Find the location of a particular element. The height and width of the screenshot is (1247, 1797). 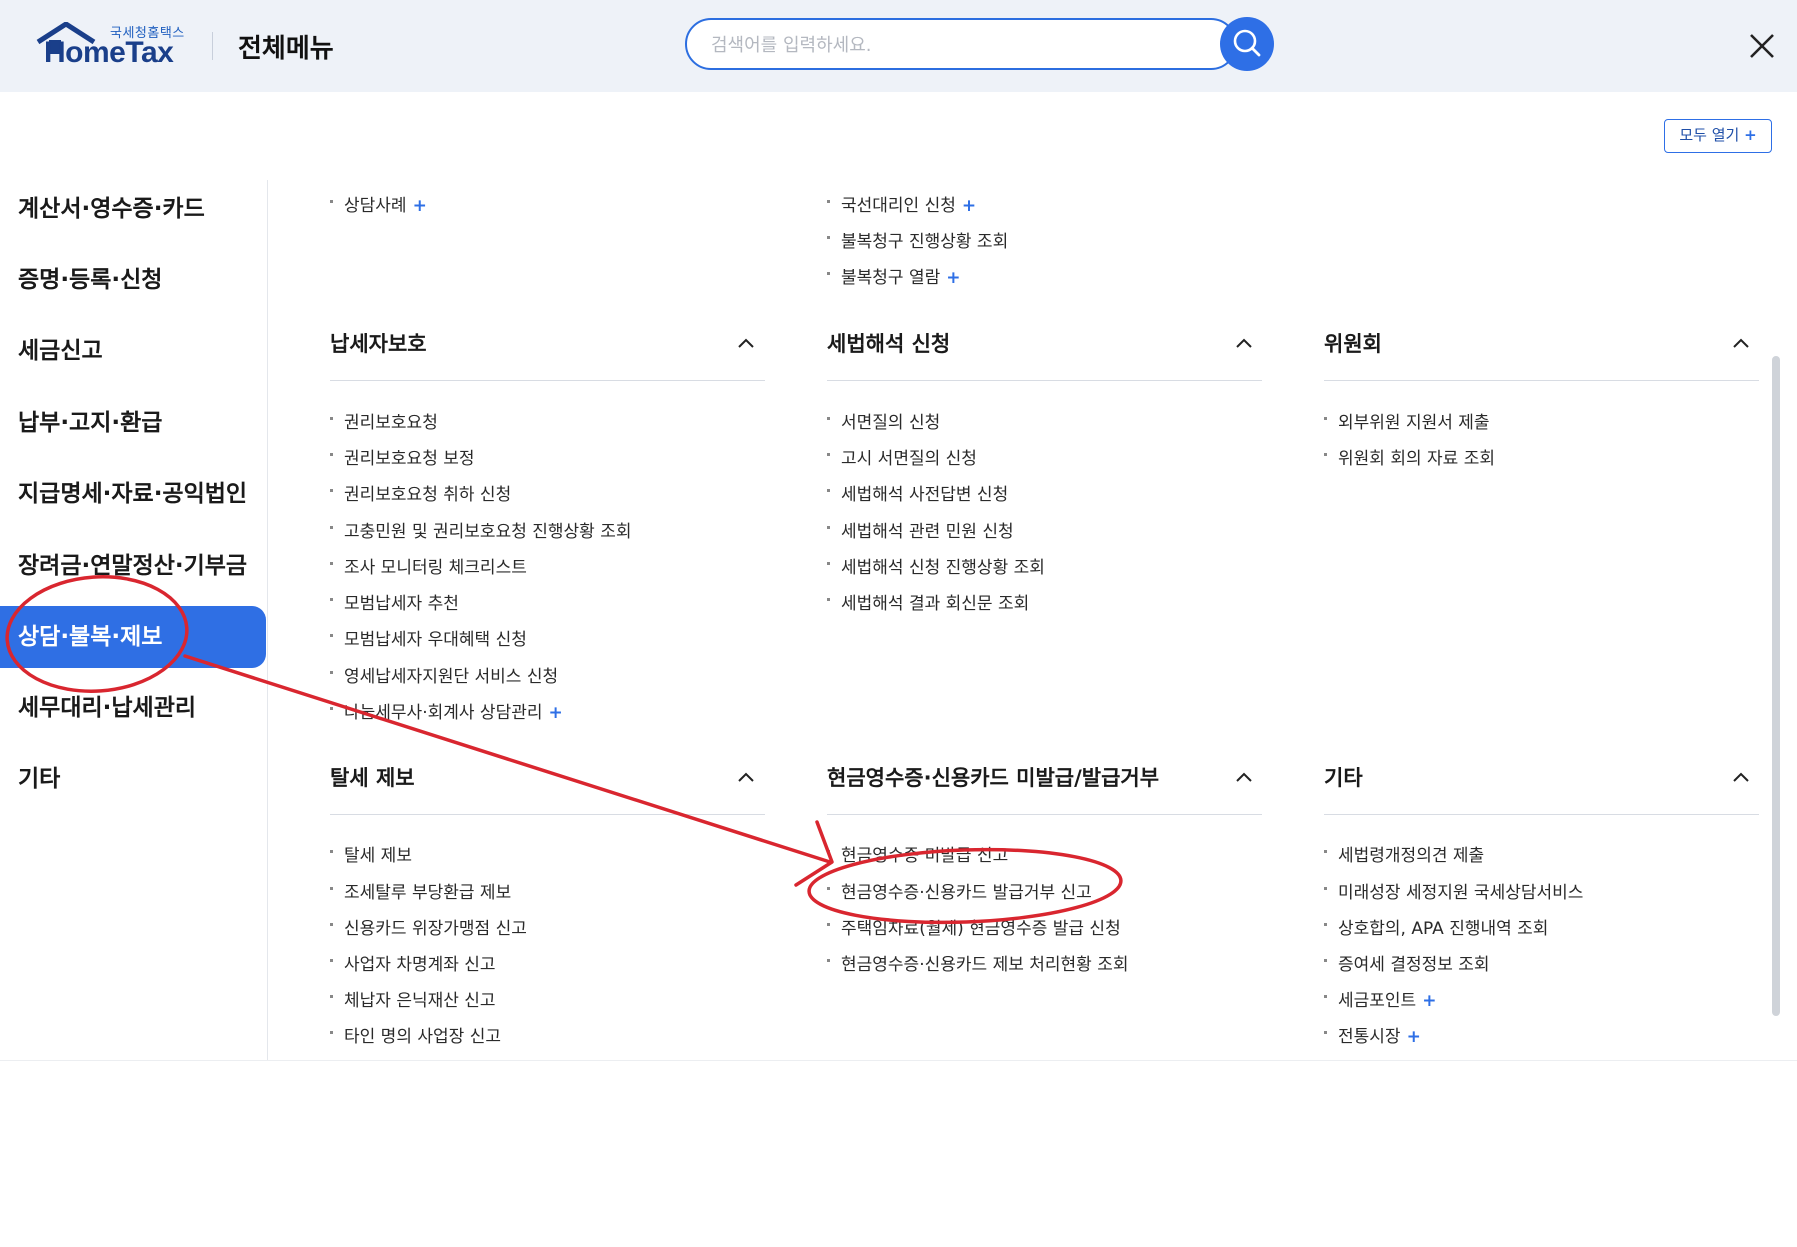

sidebar-item-tax-agent: 세무대리·납세관리 is located at coordinates (133, 708).